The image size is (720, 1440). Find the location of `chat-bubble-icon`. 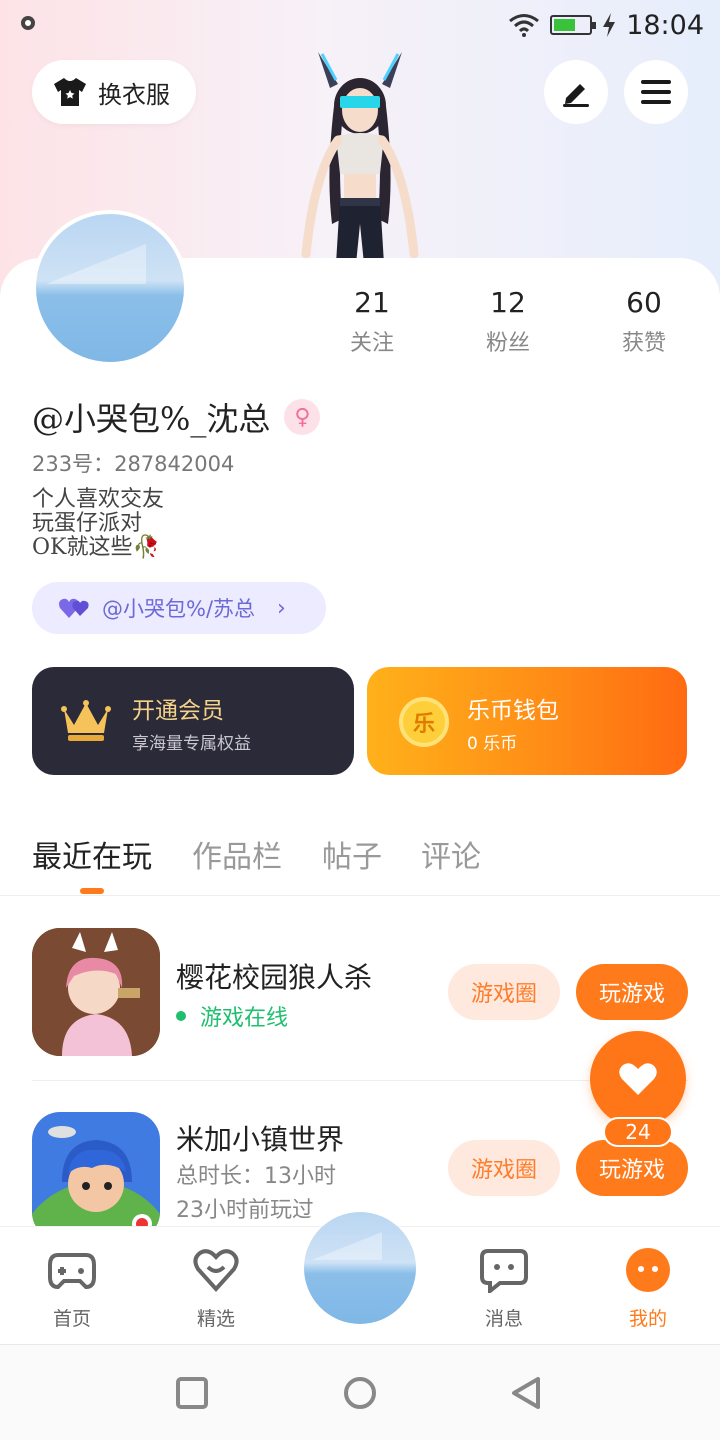

chat-bubble-icon is located at coordinates (504, 1272).